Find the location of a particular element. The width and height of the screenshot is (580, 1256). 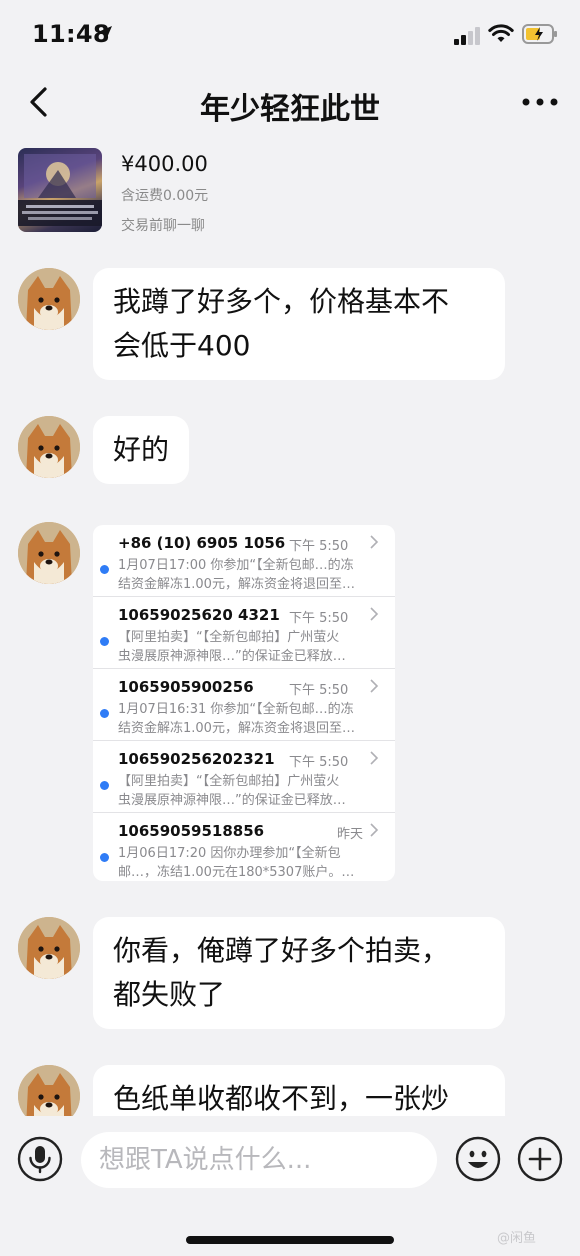

message-bubble: 好的 is located at coordinates (141, 450).